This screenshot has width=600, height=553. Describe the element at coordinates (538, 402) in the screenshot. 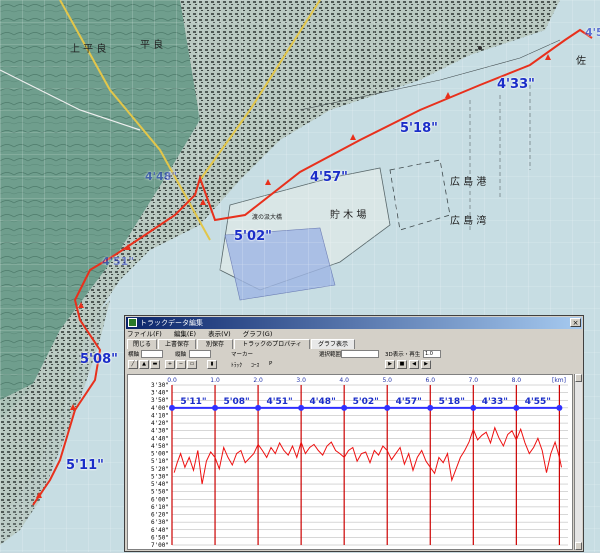

I see `split-pace-label: 4'55"` at that location.